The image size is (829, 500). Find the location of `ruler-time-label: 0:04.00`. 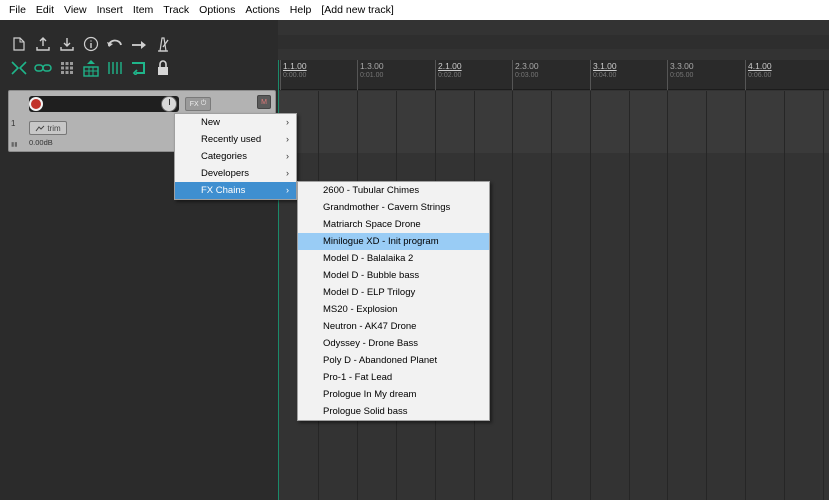

ruler-time-label: 0:04.00 is located at coordinates (605, 75).